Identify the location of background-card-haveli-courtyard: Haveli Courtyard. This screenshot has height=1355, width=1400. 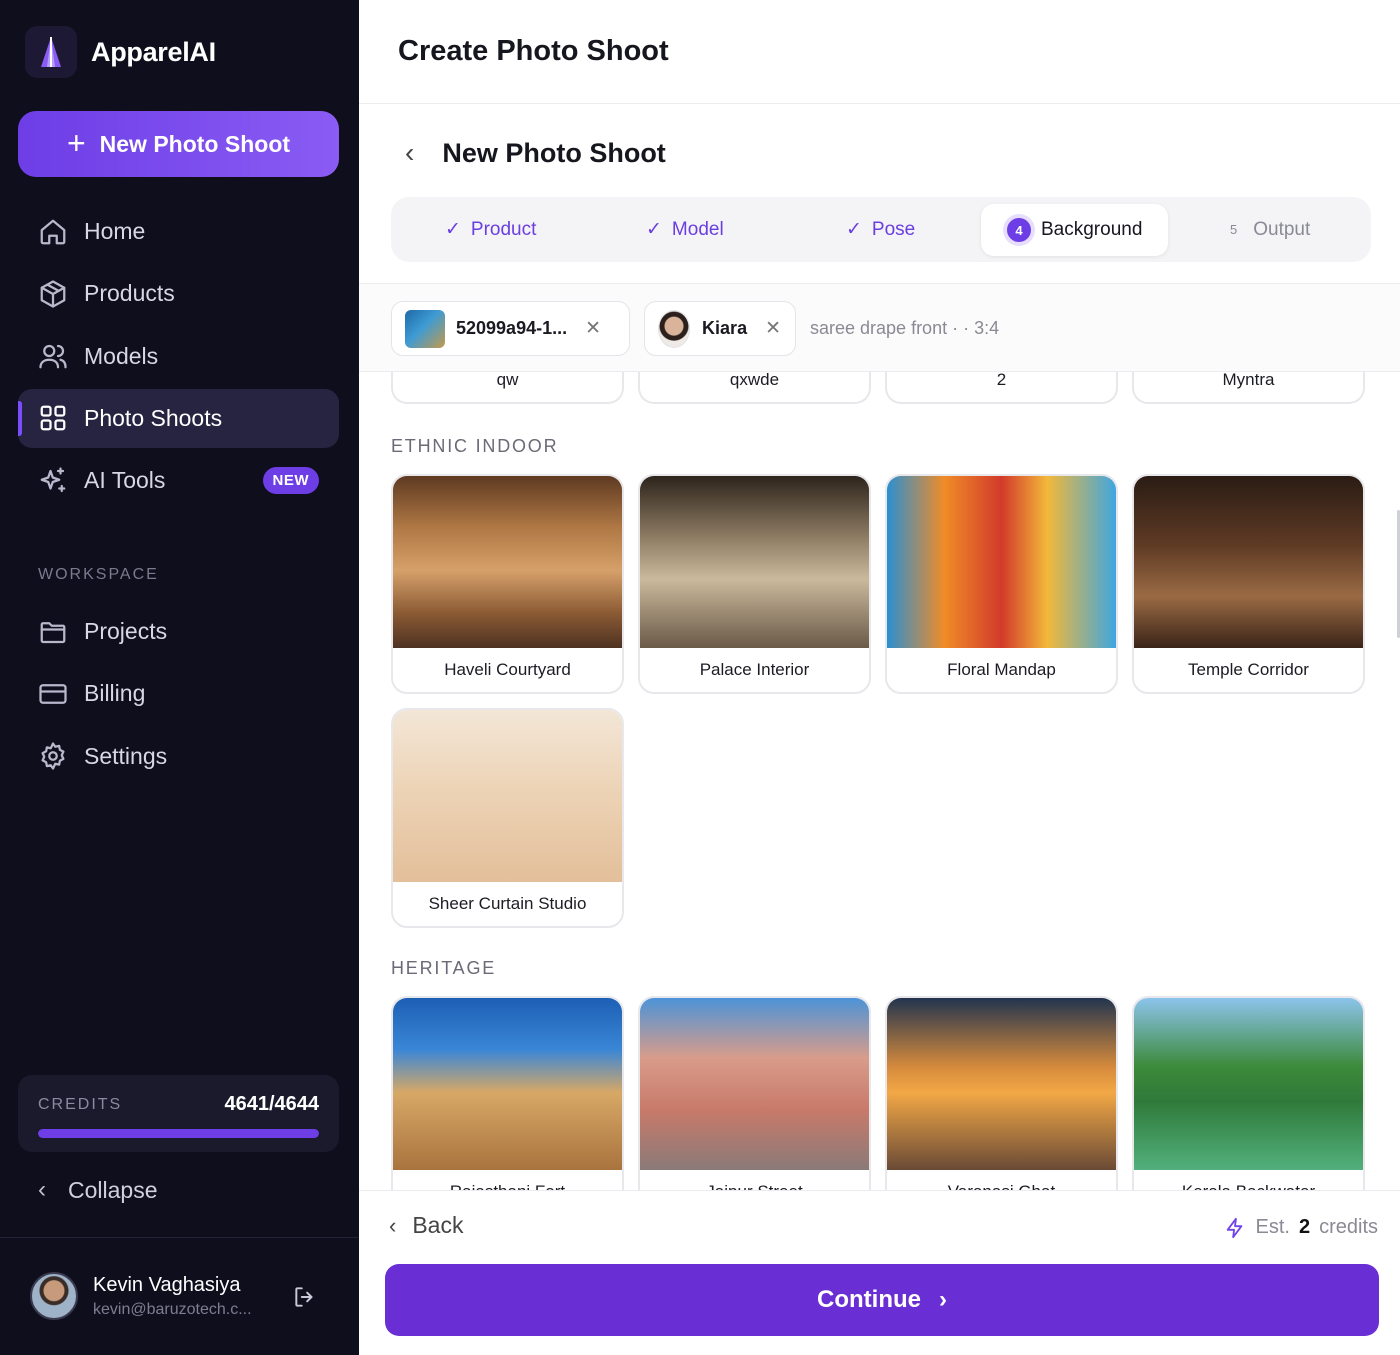
(507, 584).